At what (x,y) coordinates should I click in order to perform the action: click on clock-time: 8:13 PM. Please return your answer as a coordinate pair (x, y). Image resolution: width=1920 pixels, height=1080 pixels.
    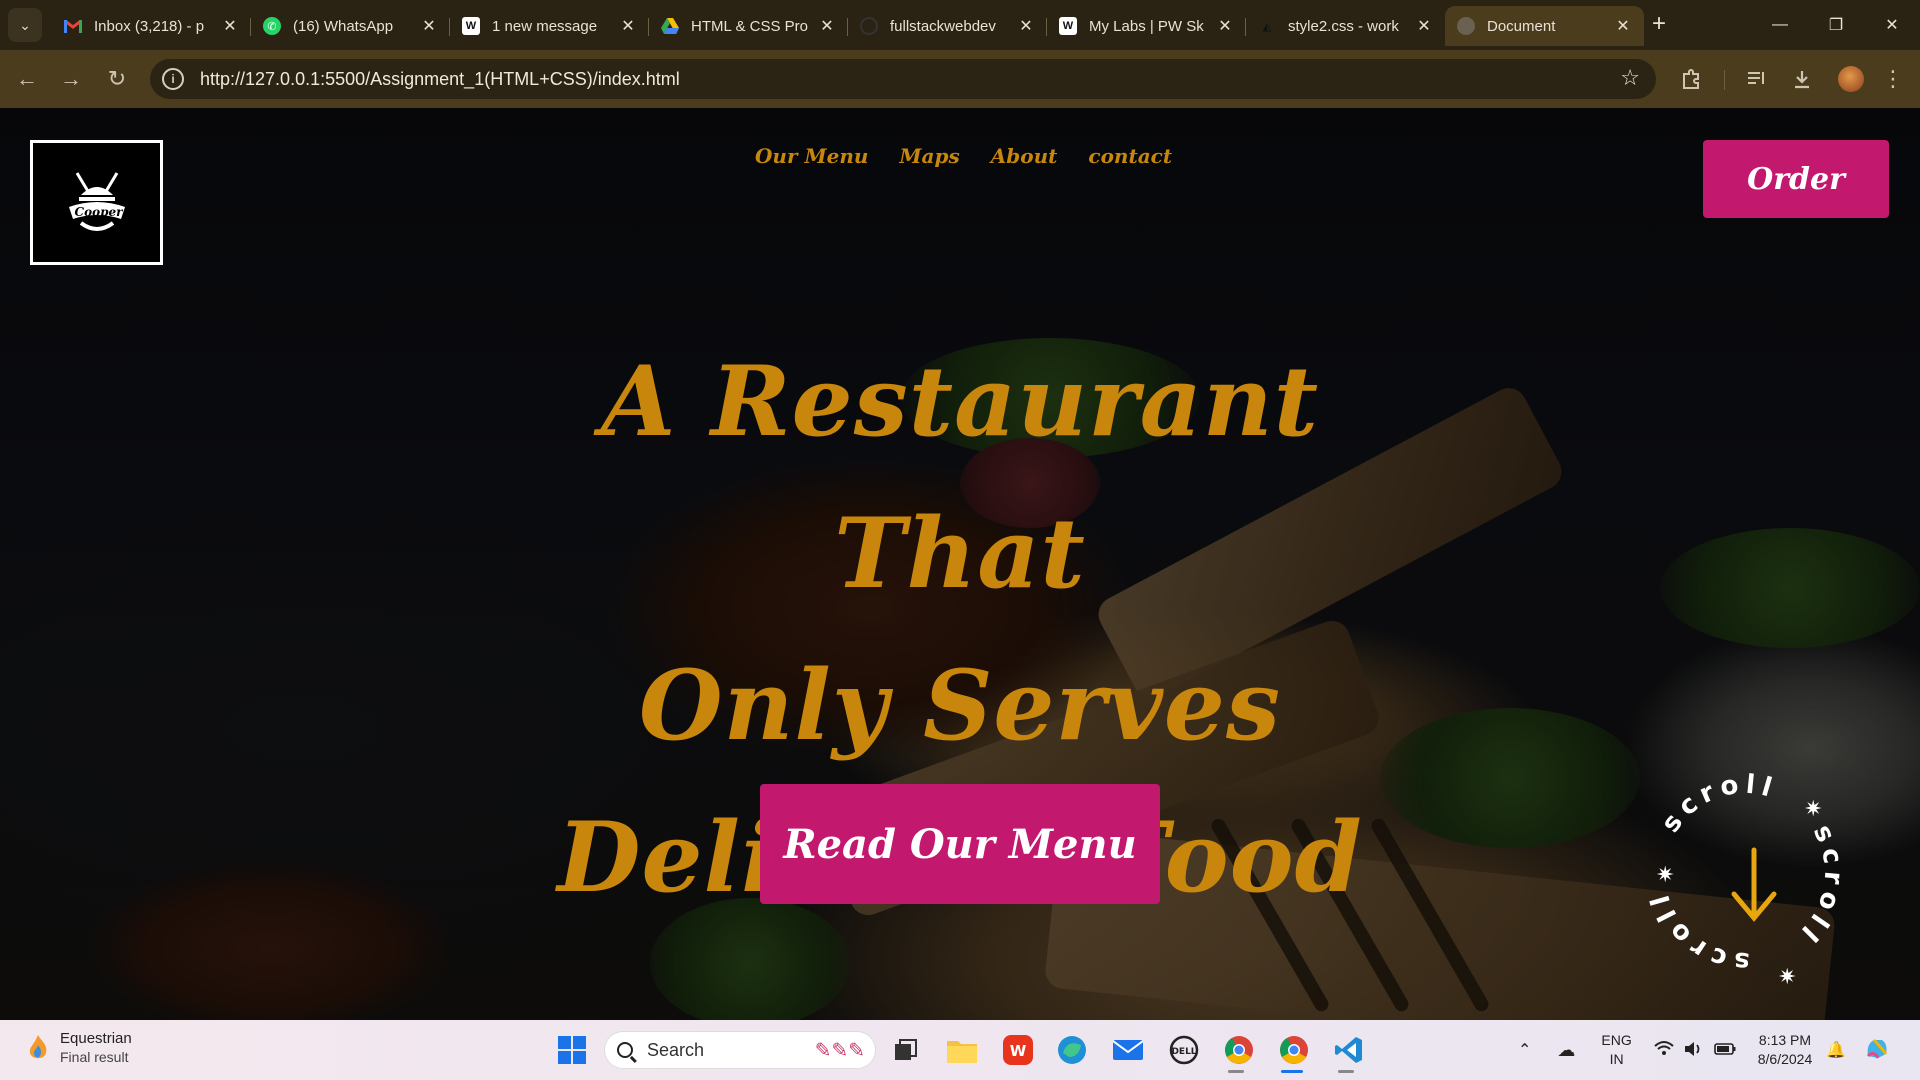
    Looking at the image, I should click on (1785, 1040).